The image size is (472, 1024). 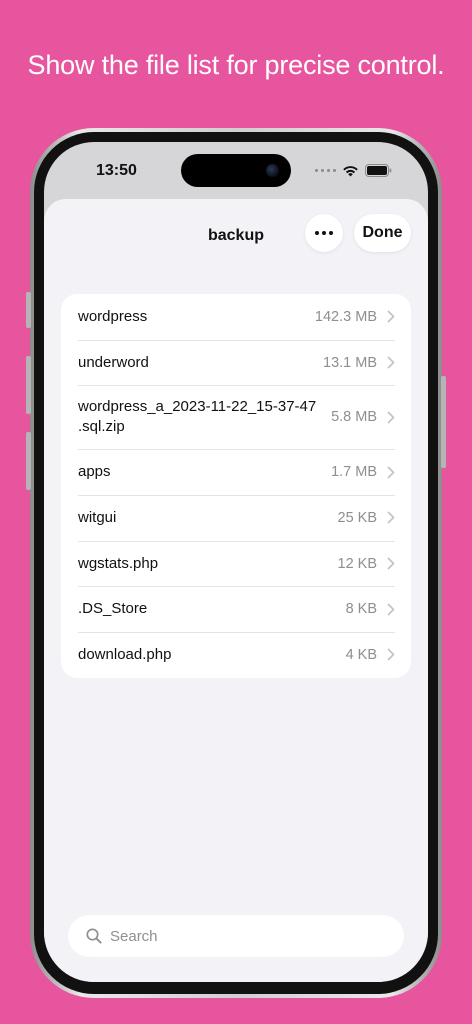 I want to click on status-time: 13:50, so click(x=116, y=170).